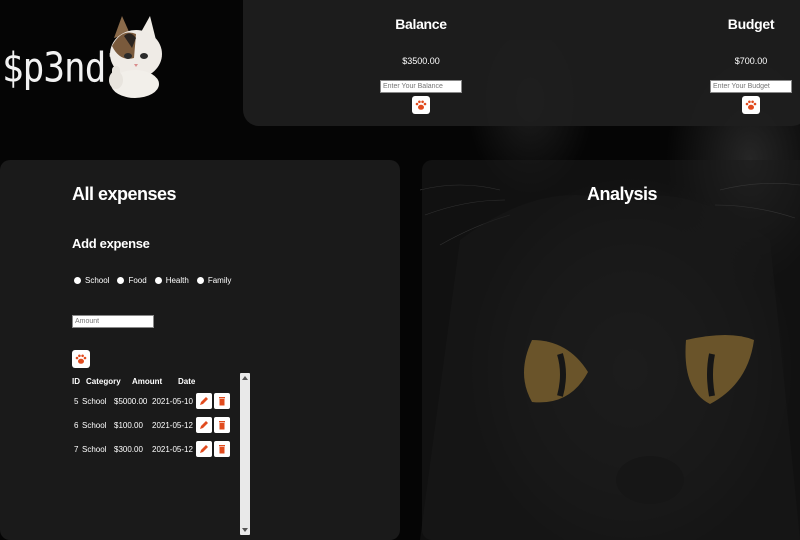  What do you see at coordinates (751, 24) in the screenshot?
I see `budget-title: Budget` at bounding box center [751, 24].